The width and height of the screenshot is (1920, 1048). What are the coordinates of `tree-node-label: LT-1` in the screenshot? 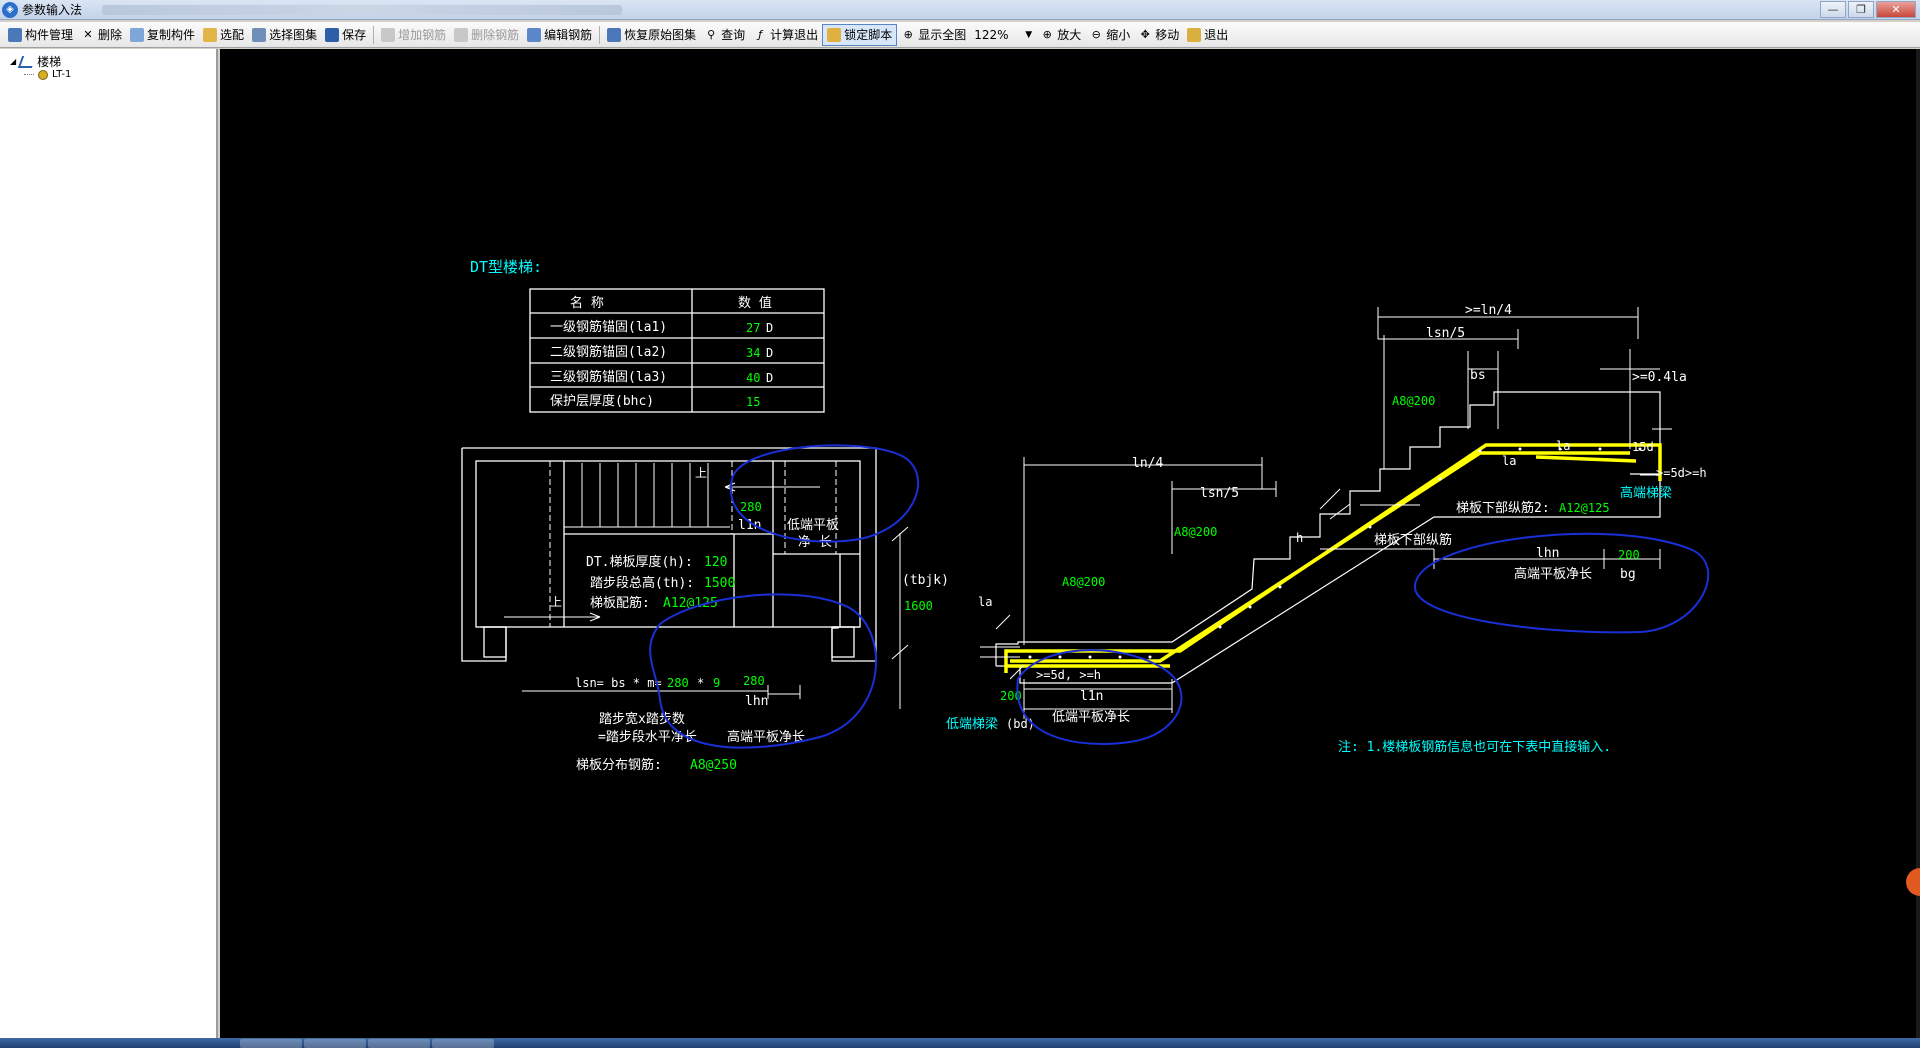 It's located at (62, 74).